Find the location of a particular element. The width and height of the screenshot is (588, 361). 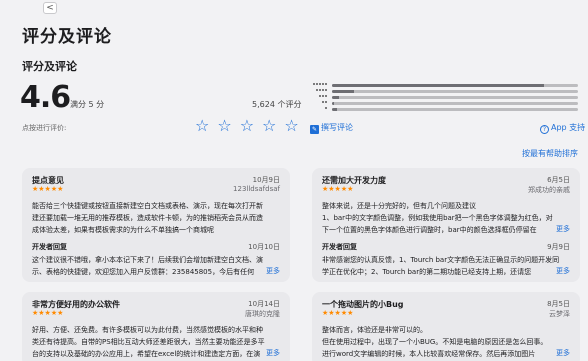

review-author: 123lldsafdsaf is located at coordinates (256, 189).